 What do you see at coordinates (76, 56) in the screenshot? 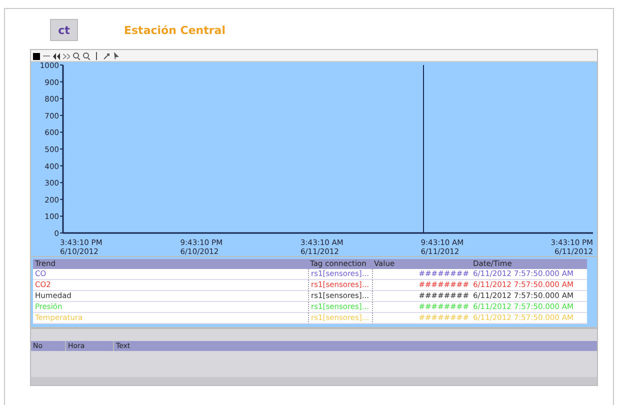
I see `zoom-in-icon` at bounding box center [76, 56].